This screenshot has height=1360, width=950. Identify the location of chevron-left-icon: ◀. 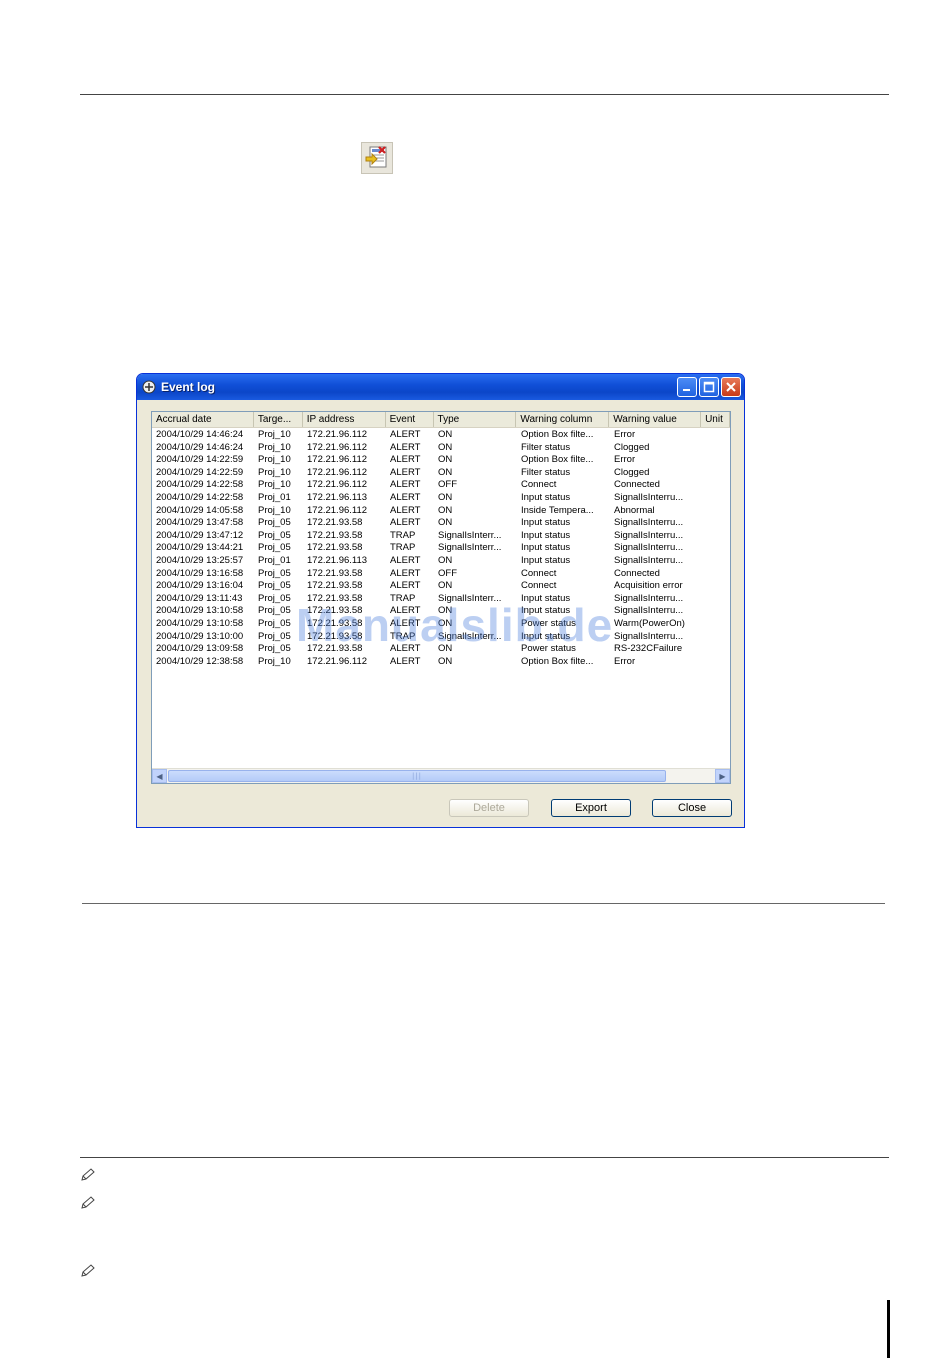
(159, 776).